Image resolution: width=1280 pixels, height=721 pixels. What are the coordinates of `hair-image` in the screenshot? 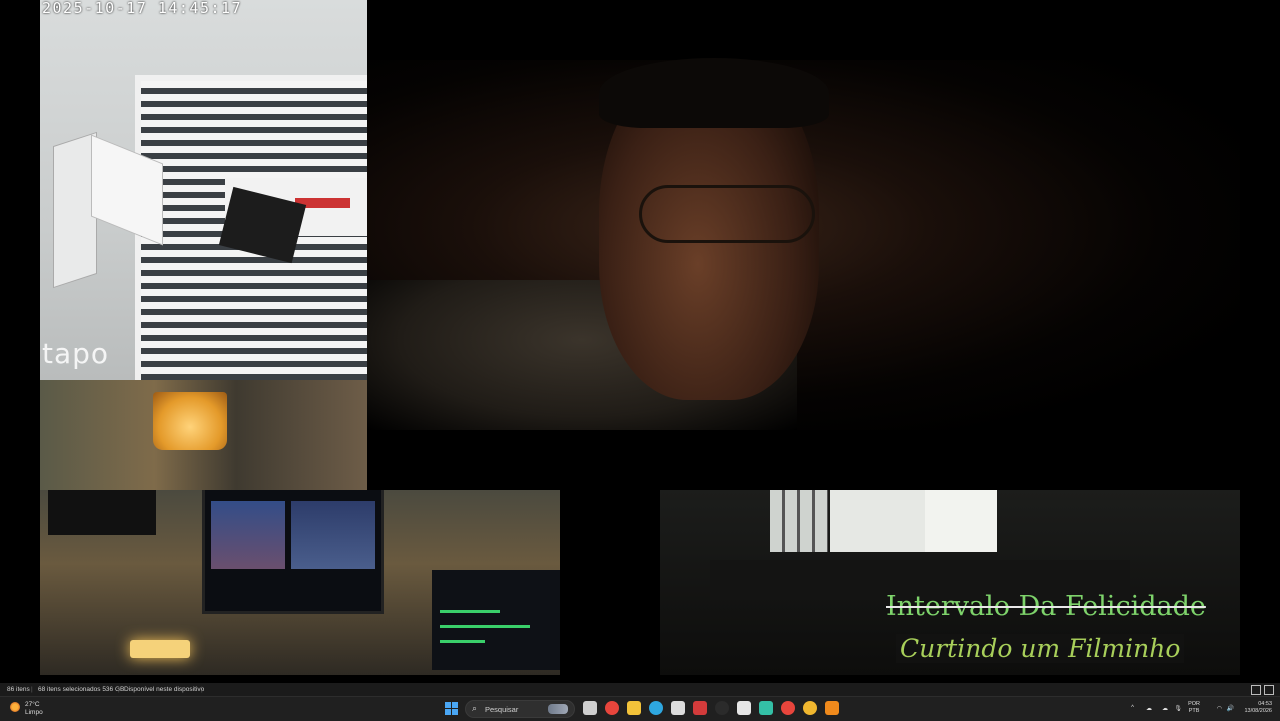 It's located at (714, 93).